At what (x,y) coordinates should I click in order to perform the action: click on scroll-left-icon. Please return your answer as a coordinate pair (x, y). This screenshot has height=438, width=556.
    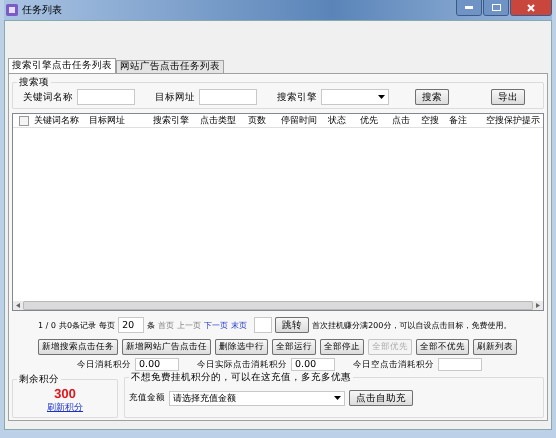
    Looking at the image, I should click on (18, 305).